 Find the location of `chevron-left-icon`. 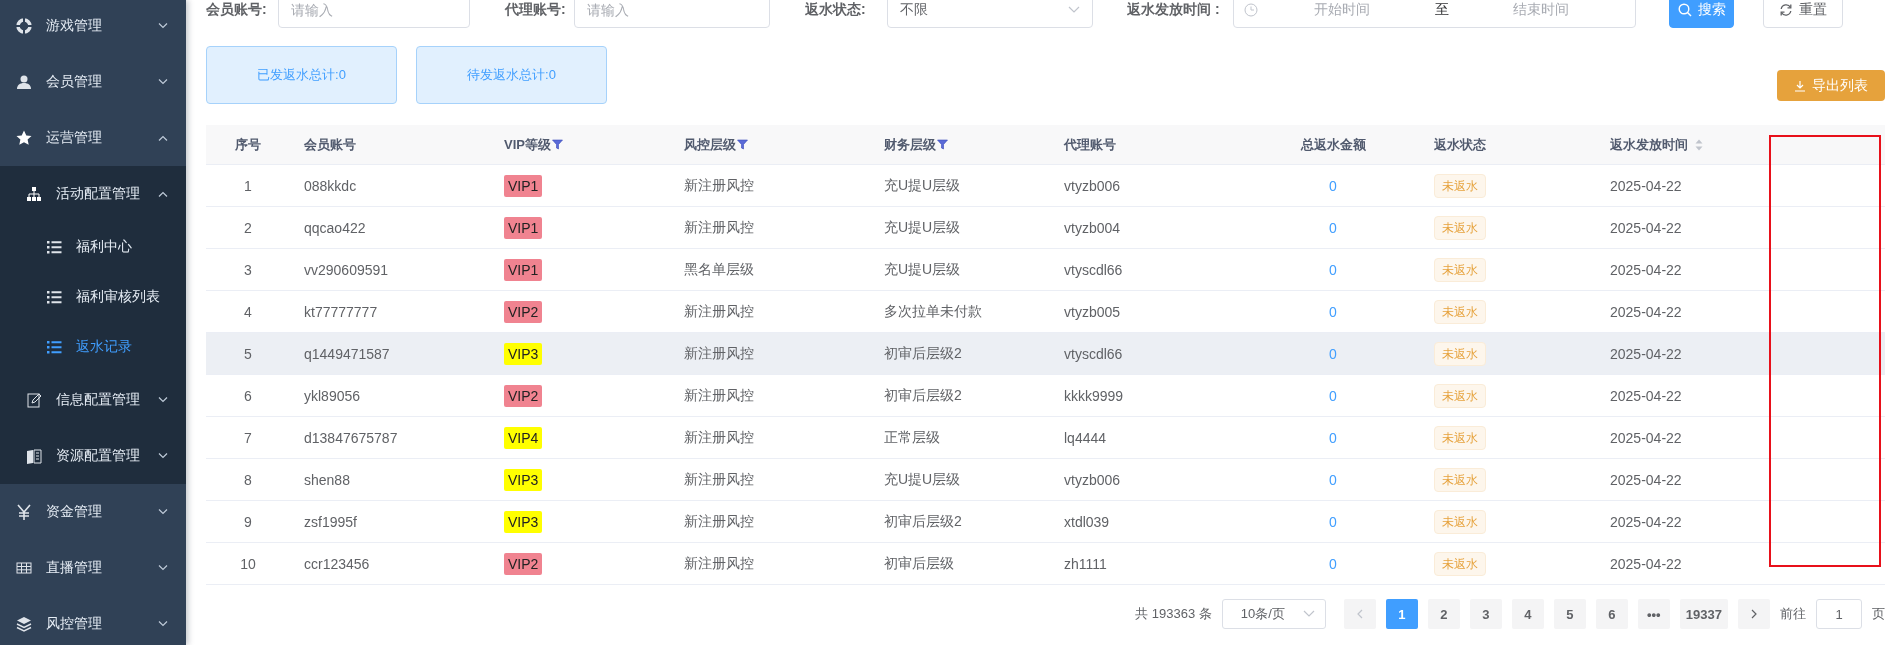

chevron-left-icon is located at coordinates (1360, 614).